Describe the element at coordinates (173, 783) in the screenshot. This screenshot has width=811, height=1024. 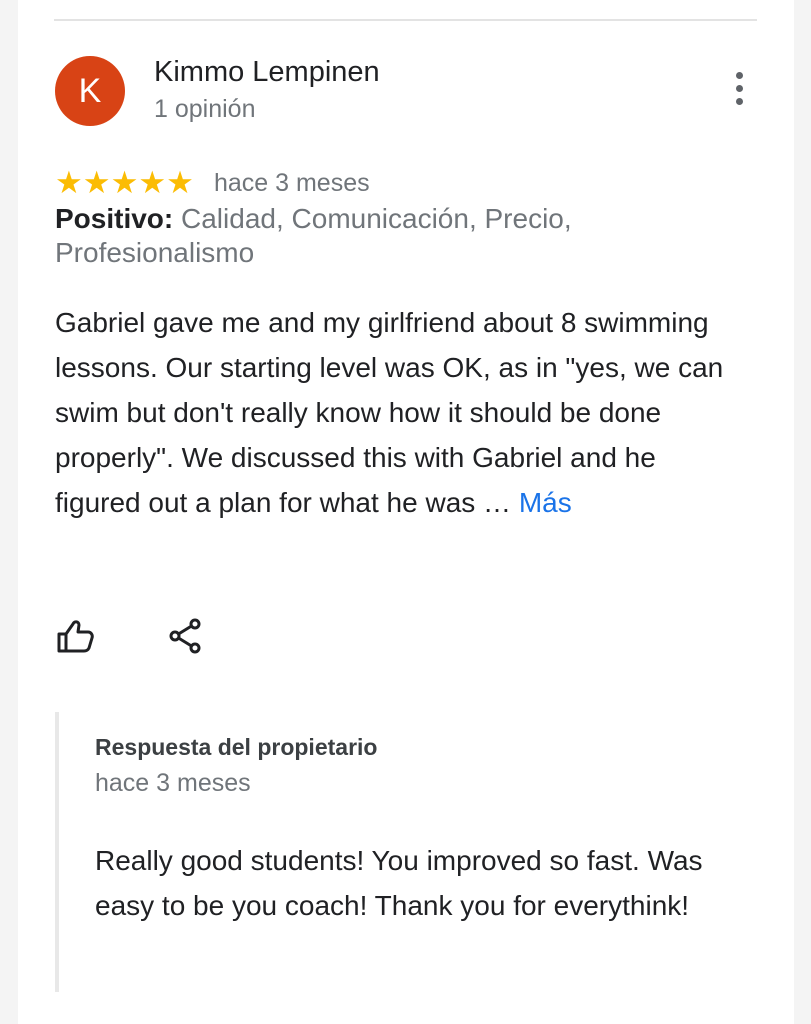
I see `owner-reply-time: hace 3 meses` at that location.